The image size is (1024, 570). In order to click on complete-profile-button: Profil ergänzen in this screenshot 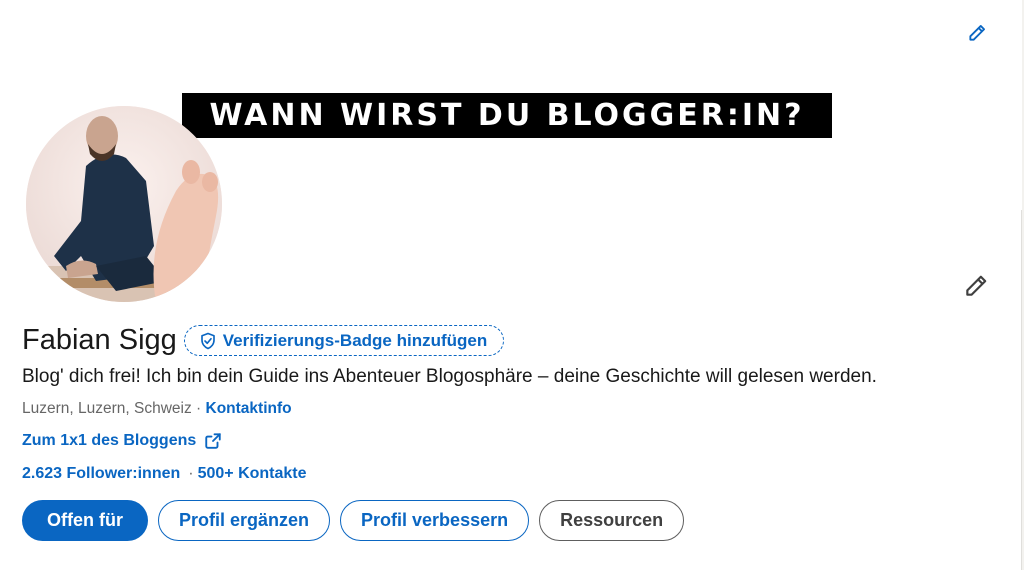, I will do `click(244, 520)`.